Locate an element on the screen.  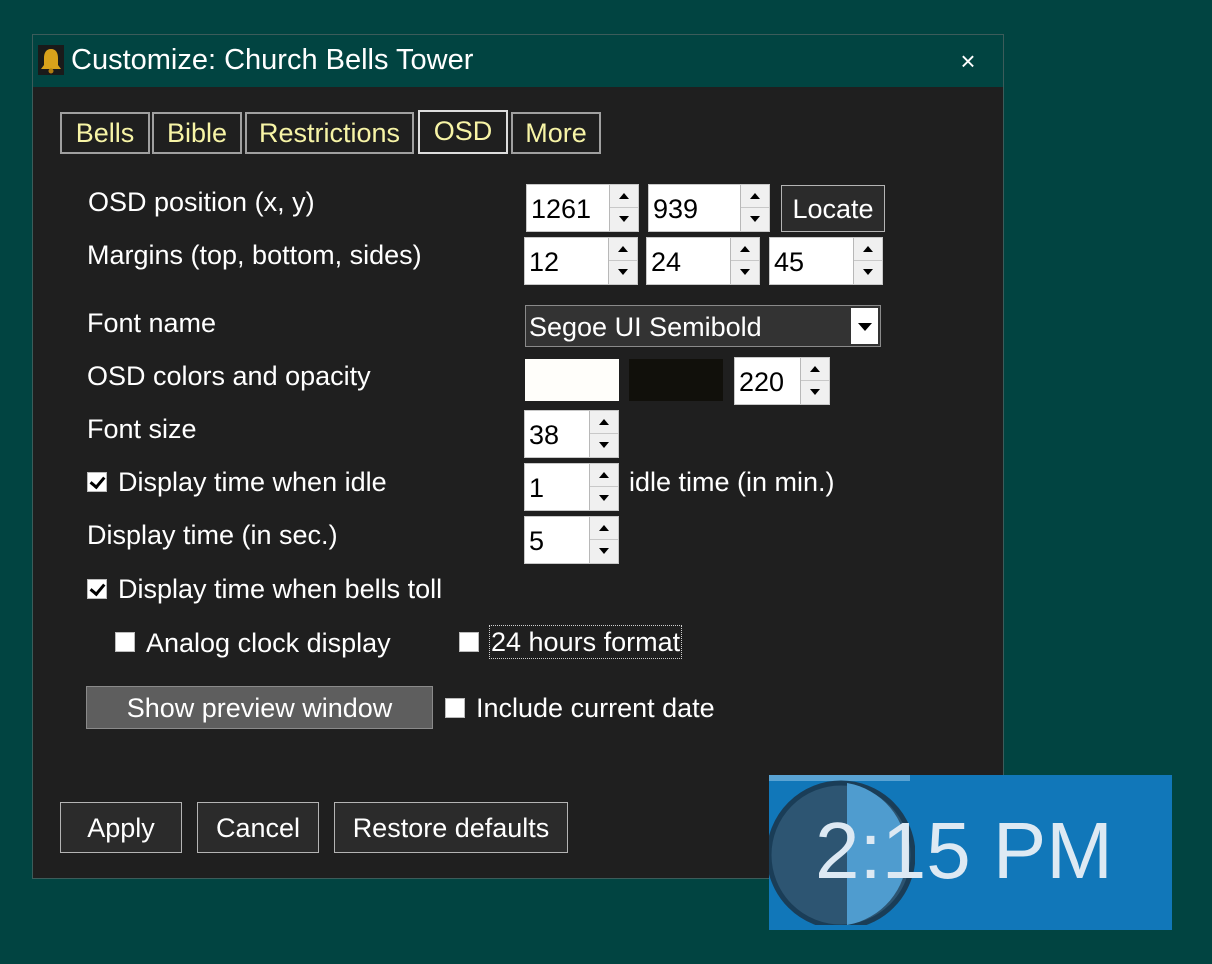
text-color-swatch is located at coordinates (572, 380).